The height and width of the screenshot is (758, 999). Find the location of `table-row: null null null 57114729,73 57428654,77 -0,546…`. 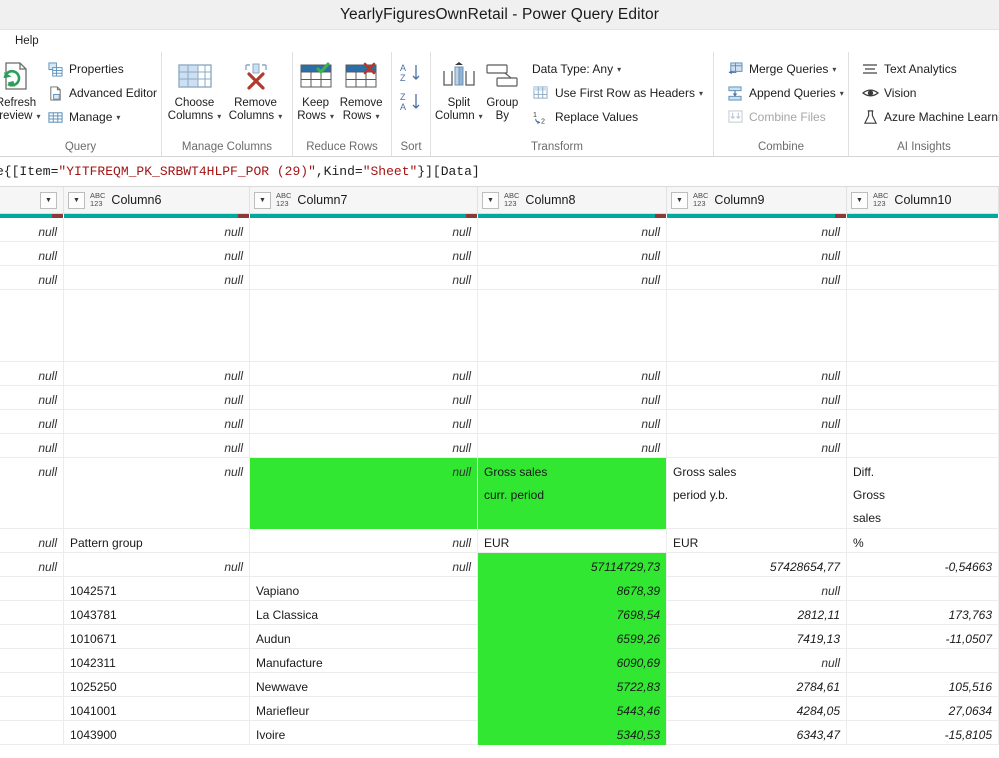

table-row: null null null 57114729,73 57428654,77 -0,546… is located at coordinates (499, 565).